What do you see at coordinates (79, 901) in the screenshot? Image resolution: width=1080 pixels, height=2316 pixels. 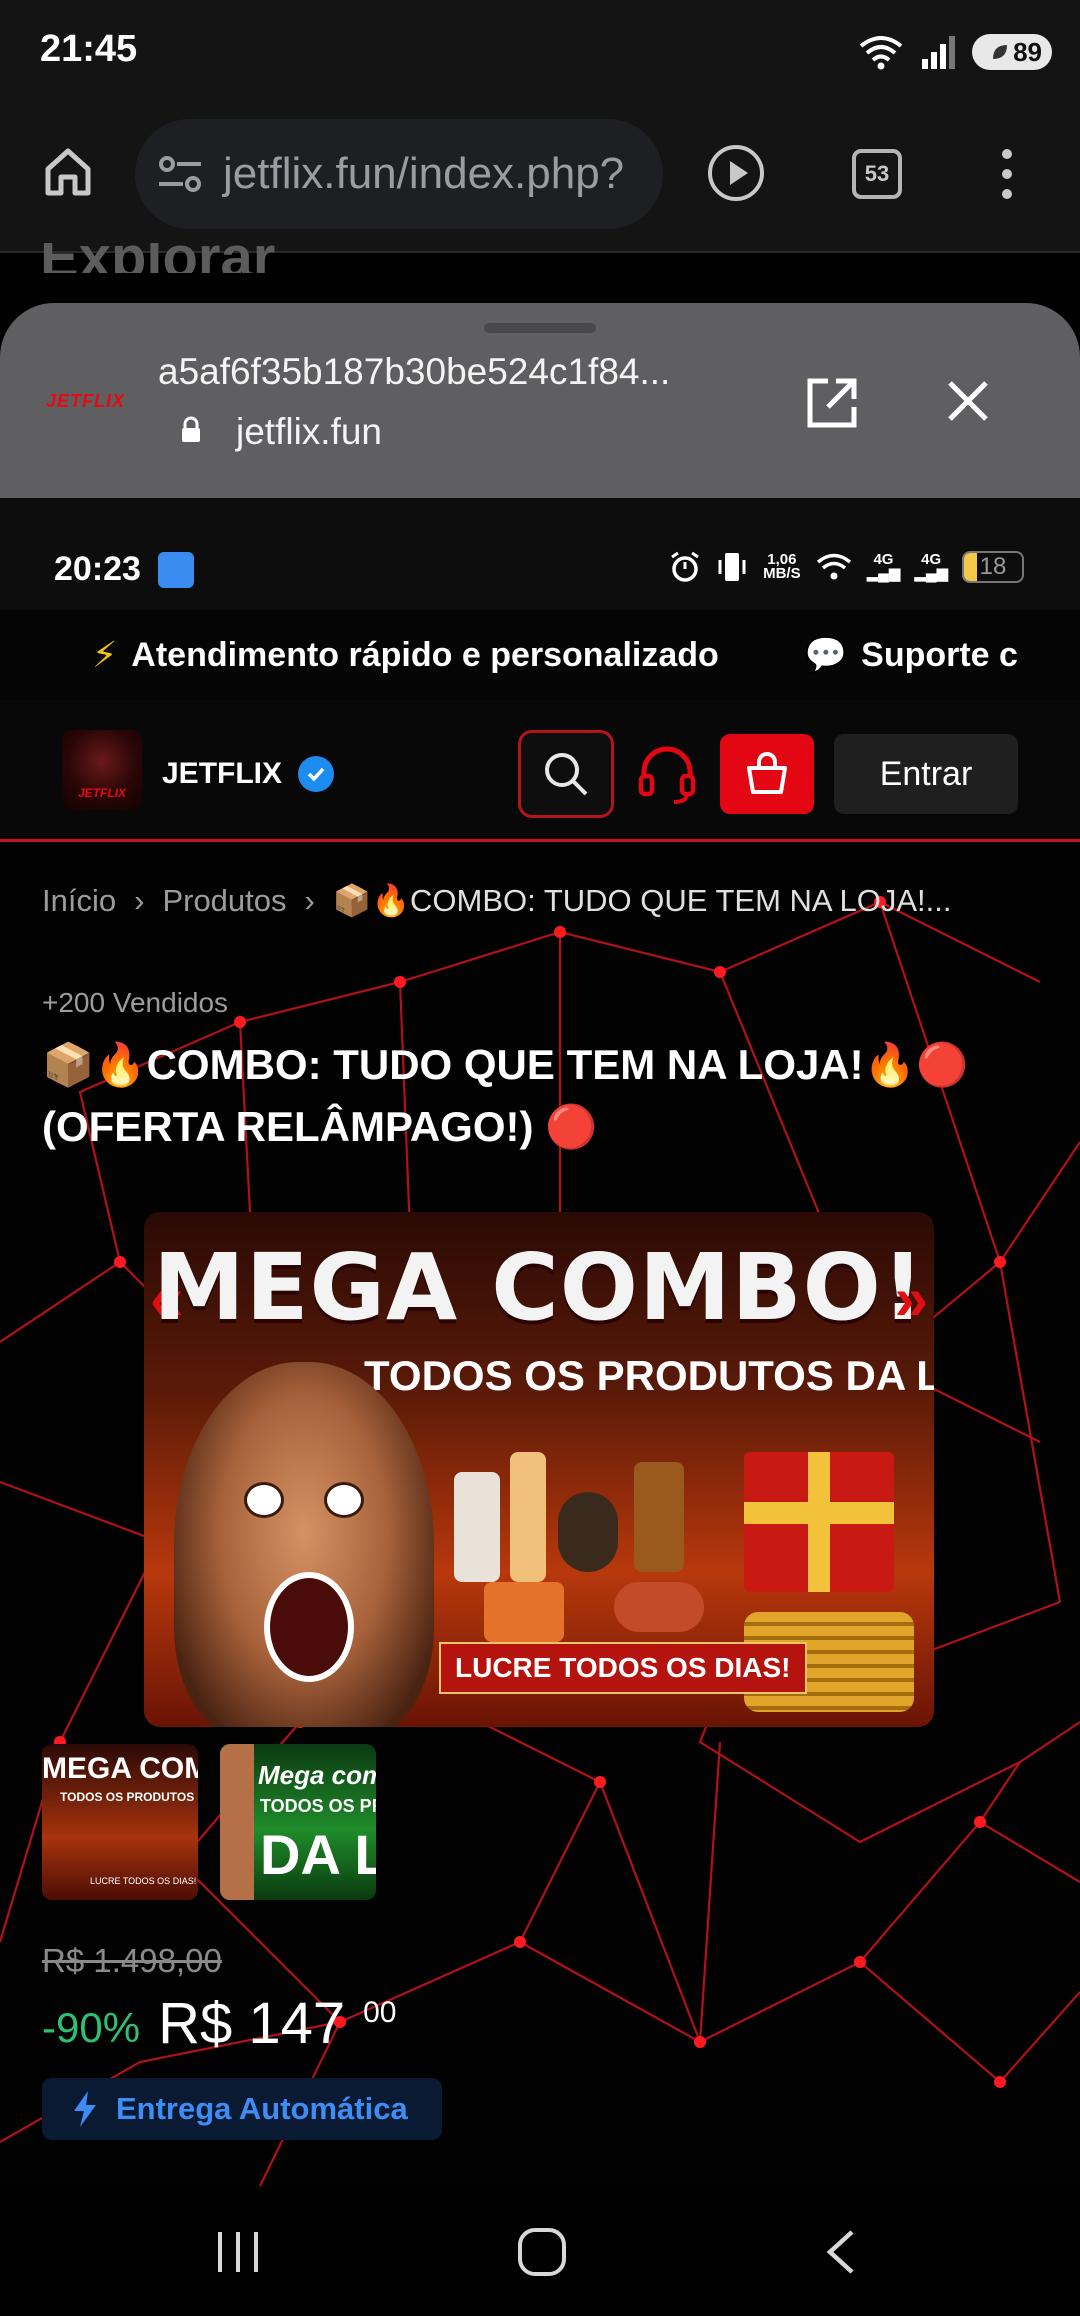 I see `breadcrumb-home: Início` at bounding box center [79, 901].